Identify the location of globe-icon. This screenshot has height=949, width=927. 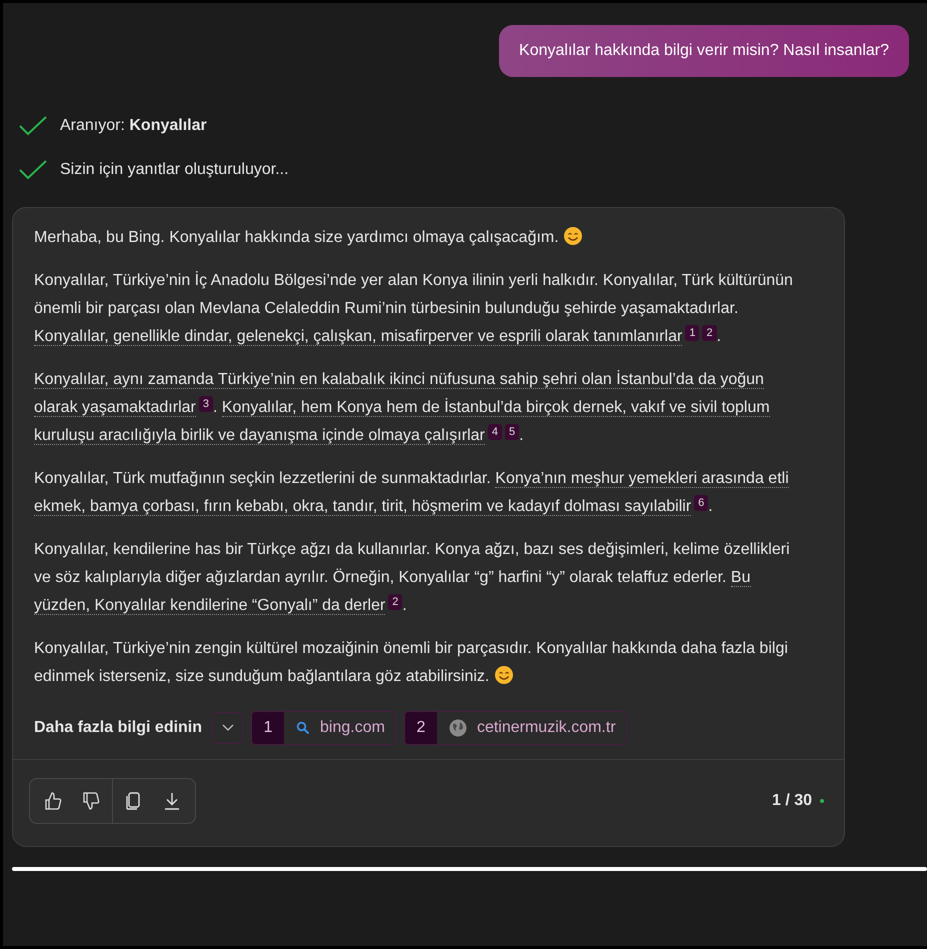
(457, 728).